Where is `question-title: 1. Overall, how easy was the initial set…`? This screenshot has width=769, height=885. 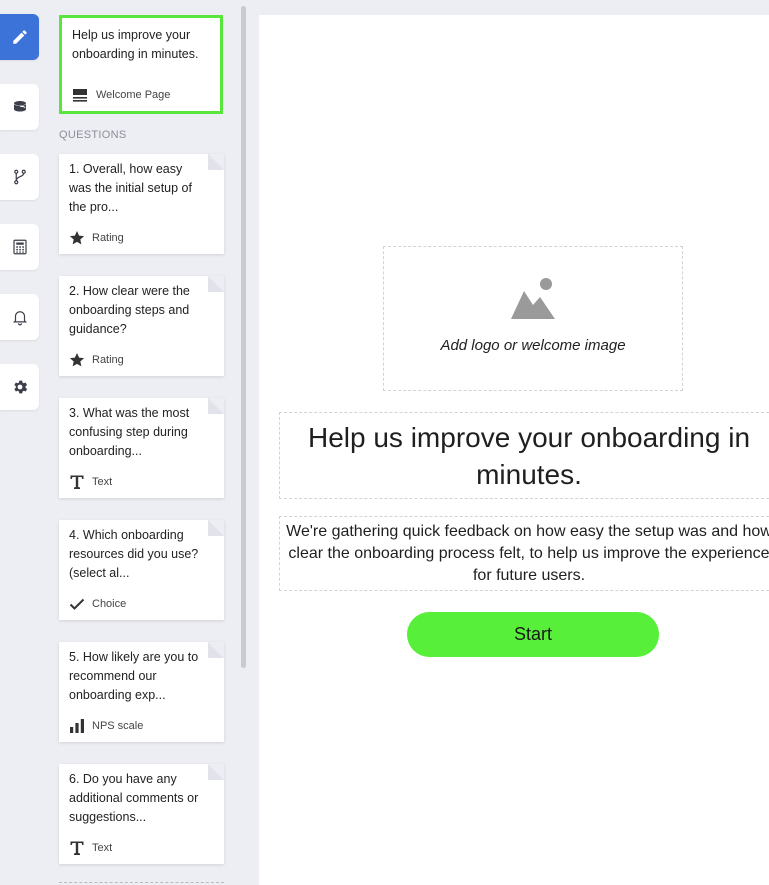 question-title: 1. Overall, how easy was the initial set… is located at coordinates (130, 188).